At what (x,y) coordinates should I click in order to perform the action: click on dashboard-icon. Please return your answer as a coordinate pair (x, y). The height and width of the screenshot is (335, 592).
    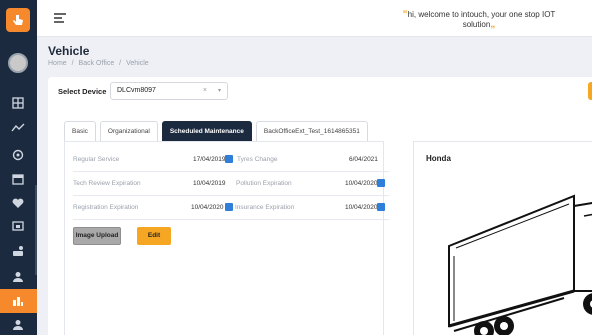
    Looking at the image, I should click on (18, 103).